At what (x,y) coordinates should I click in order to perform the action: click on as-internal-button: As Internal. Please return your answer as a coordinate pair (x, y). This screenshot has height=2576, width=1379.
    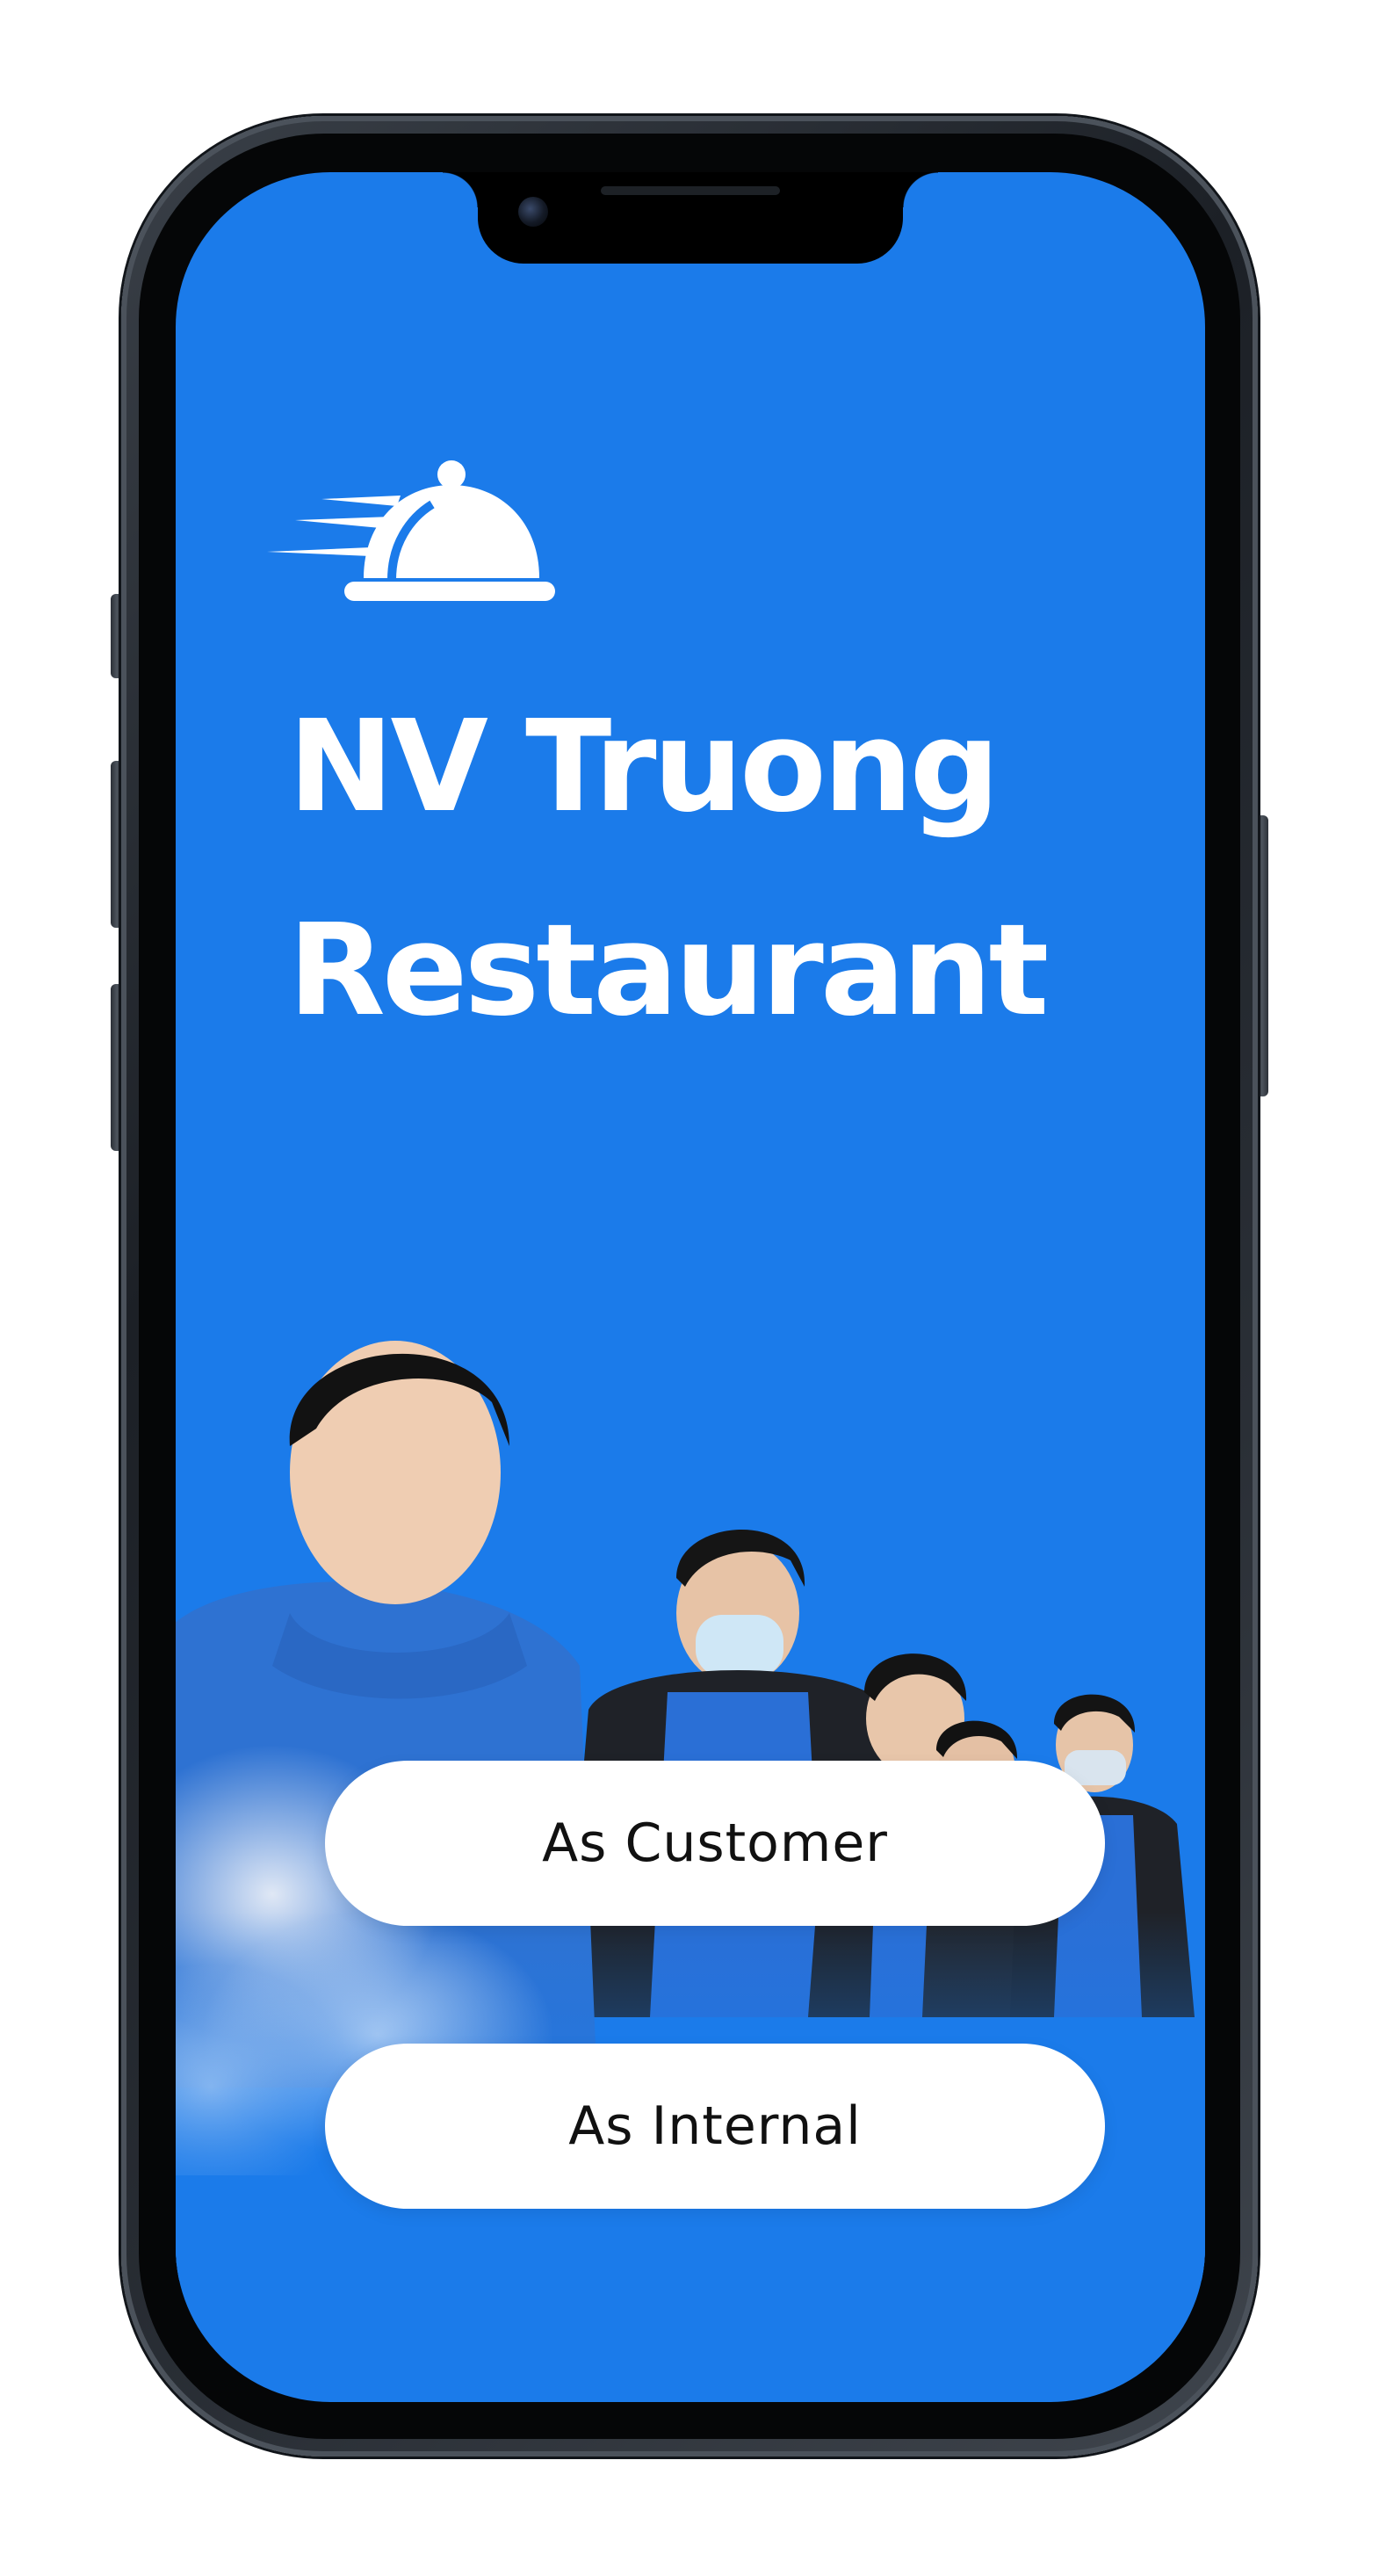
    Looking at the image, I should click on (715, 2126).